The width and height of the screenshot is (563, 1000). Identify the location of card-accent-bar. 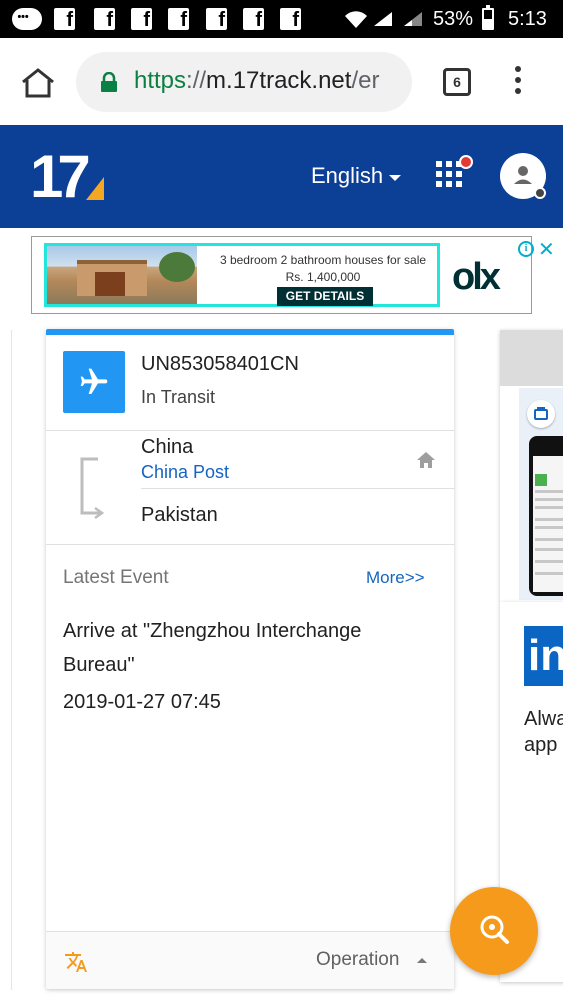
(250, 332).